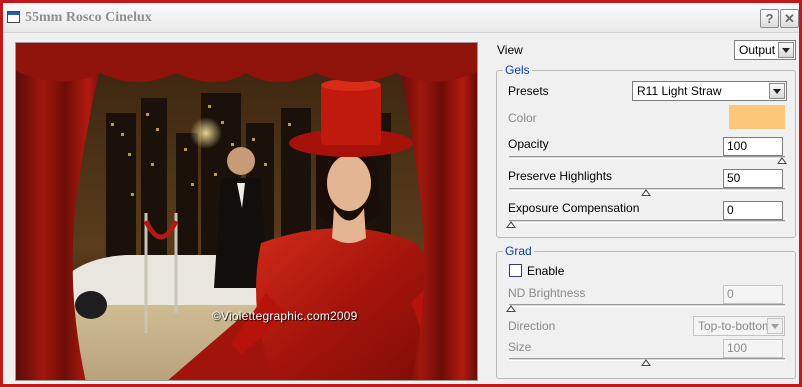 The width and height of the screenshot is (802, 387). What do you see at coordinates (545, 271) in the screenshot?
I see `enable-label: Enable` at bounding box center [545, 271].